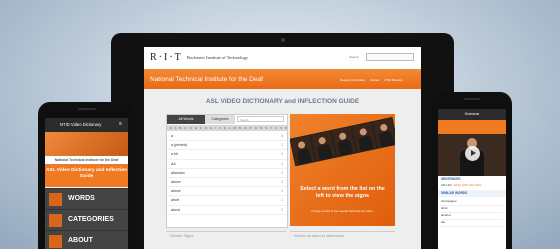  What do you see at coordinates (227, 210) in the screenshot?
I see `word-row: about 3` at bounding box center [227, 210].